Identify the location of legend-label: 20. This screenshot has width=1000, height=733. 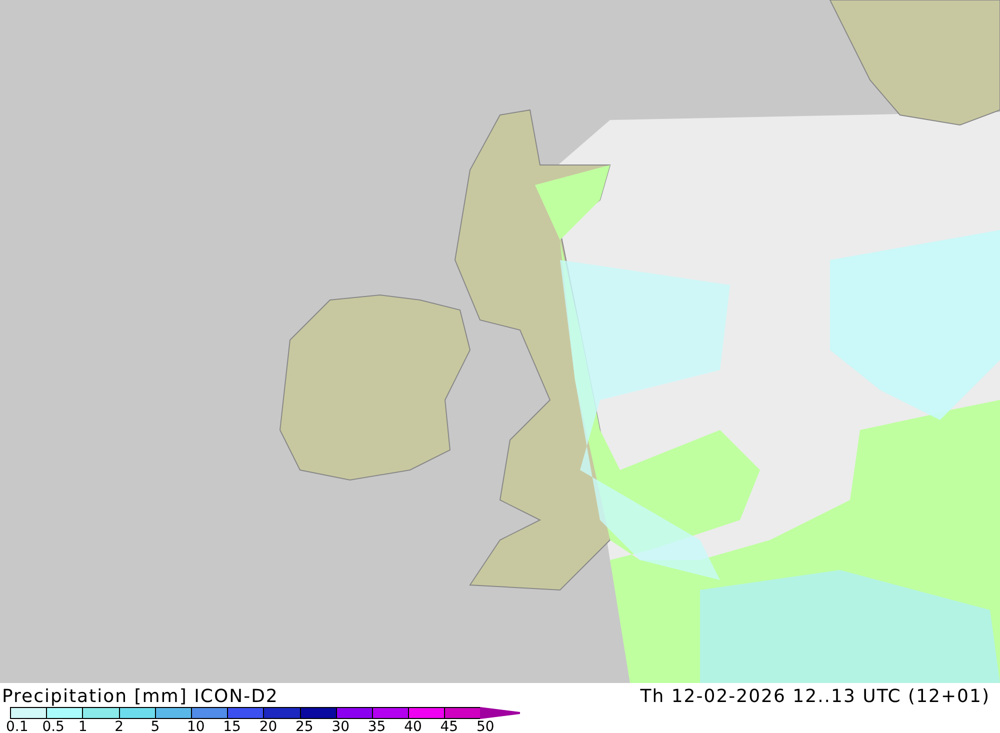
(268, 726).